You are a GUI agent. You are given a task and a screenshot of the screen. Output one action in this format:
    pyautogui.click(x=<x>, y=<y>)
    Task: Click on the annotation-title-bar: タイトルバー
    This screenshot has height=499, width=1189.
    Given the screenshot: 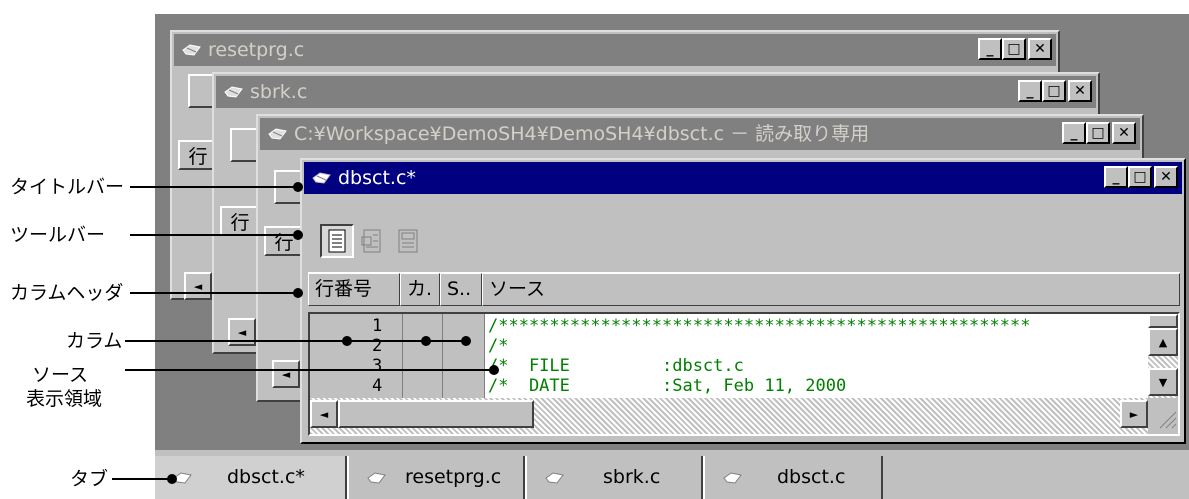 What is the action you would take?
    pyautogui.click(x=67, y=187)
    